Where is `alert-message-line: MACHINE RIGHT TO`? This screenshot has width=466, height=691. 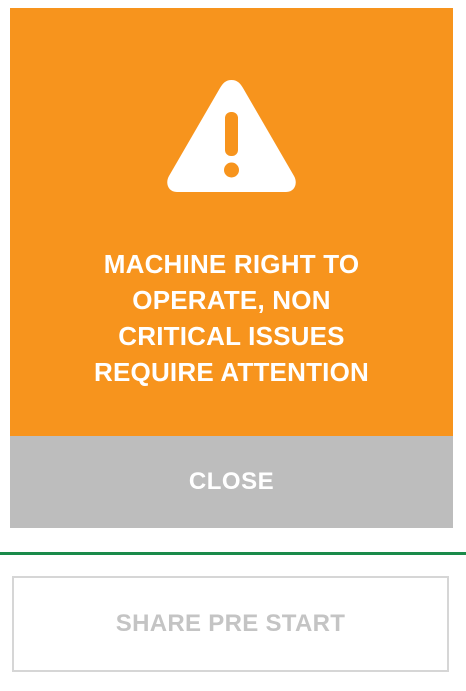
alert-message-line: MACHINE RIGHT TO is located at coordinates (231, 264).